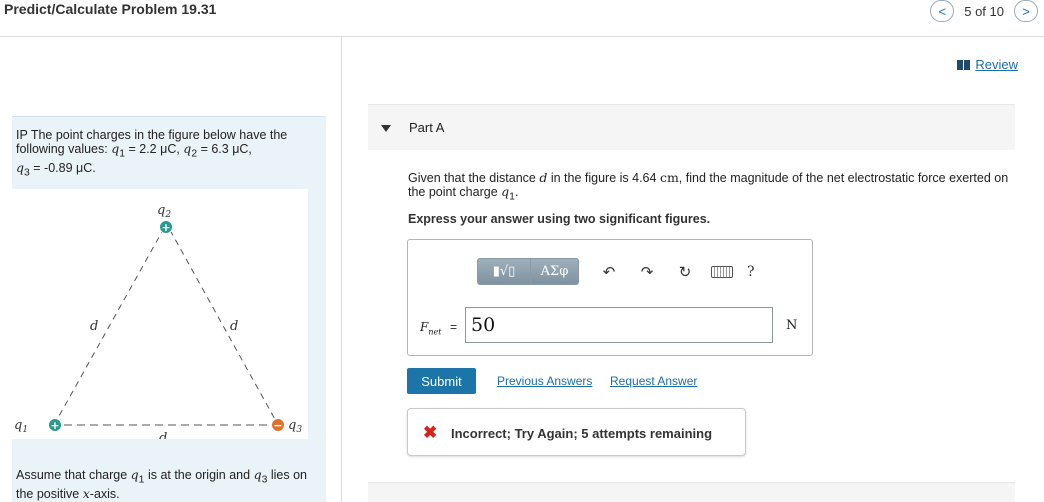 The width and height of the screenshot is (1044, 502). I want to click on previous-answers-link: Previous Answers, so click(544, 381).